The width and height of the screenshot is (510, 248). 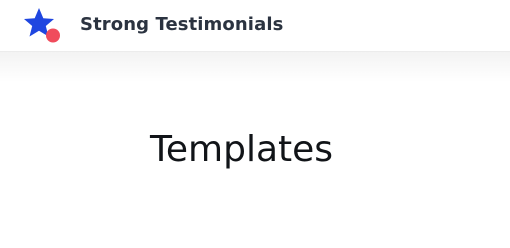 I want to click on brand-link: Strong Testimonials, so click(x=152, y=24).